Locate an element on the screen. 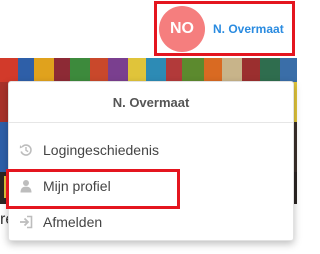 The height and width of the screenshot is (254, 320). menu-item-login-history: Logingeschiedenis is located at coordinates (151, 150).